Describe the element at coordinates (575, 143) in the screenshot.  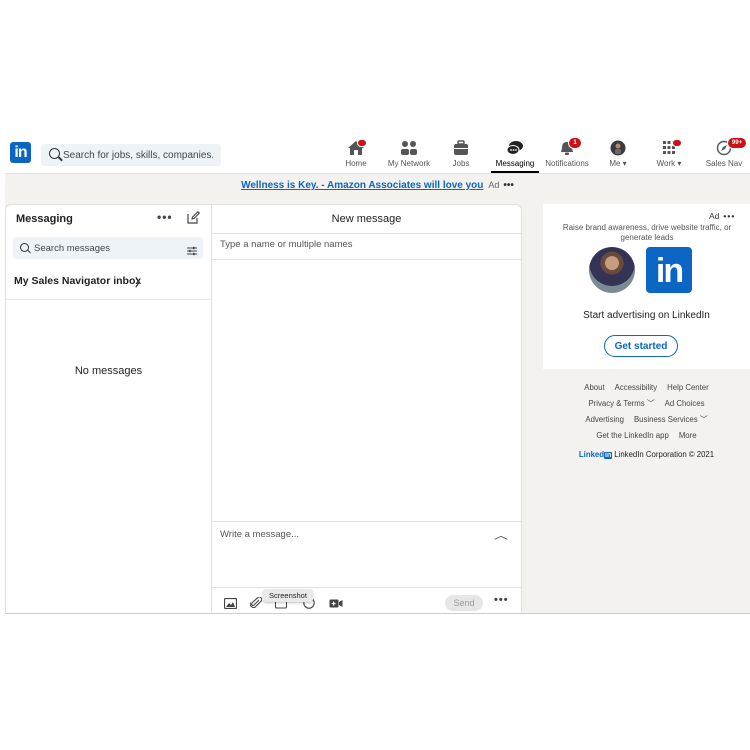
I see `notifications-badge: 1` at that location.